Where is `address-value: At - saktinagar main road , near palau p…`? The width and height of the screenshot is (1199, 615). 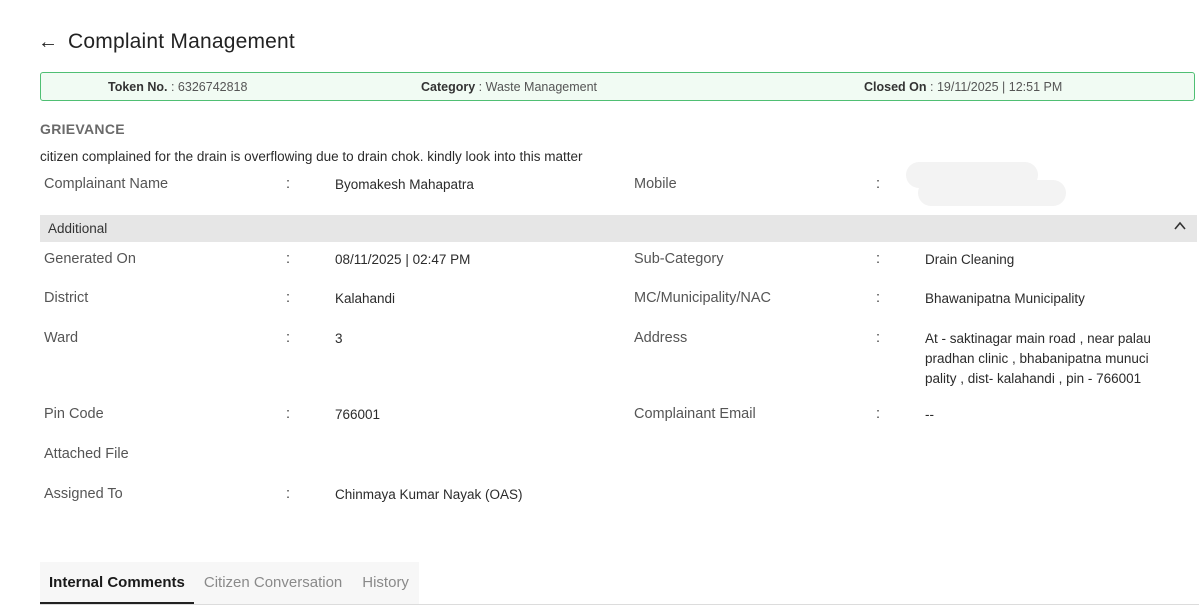 address-value: At - saktinagar main road , near palau p… is located at coordinates (1038, 358).